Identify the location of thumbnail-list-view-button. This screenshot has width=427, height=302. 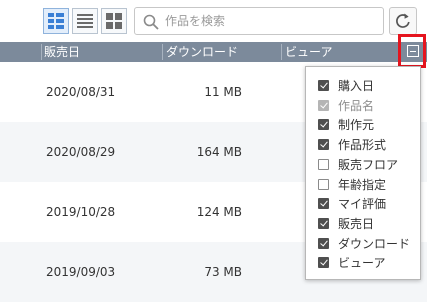
(56, 21).